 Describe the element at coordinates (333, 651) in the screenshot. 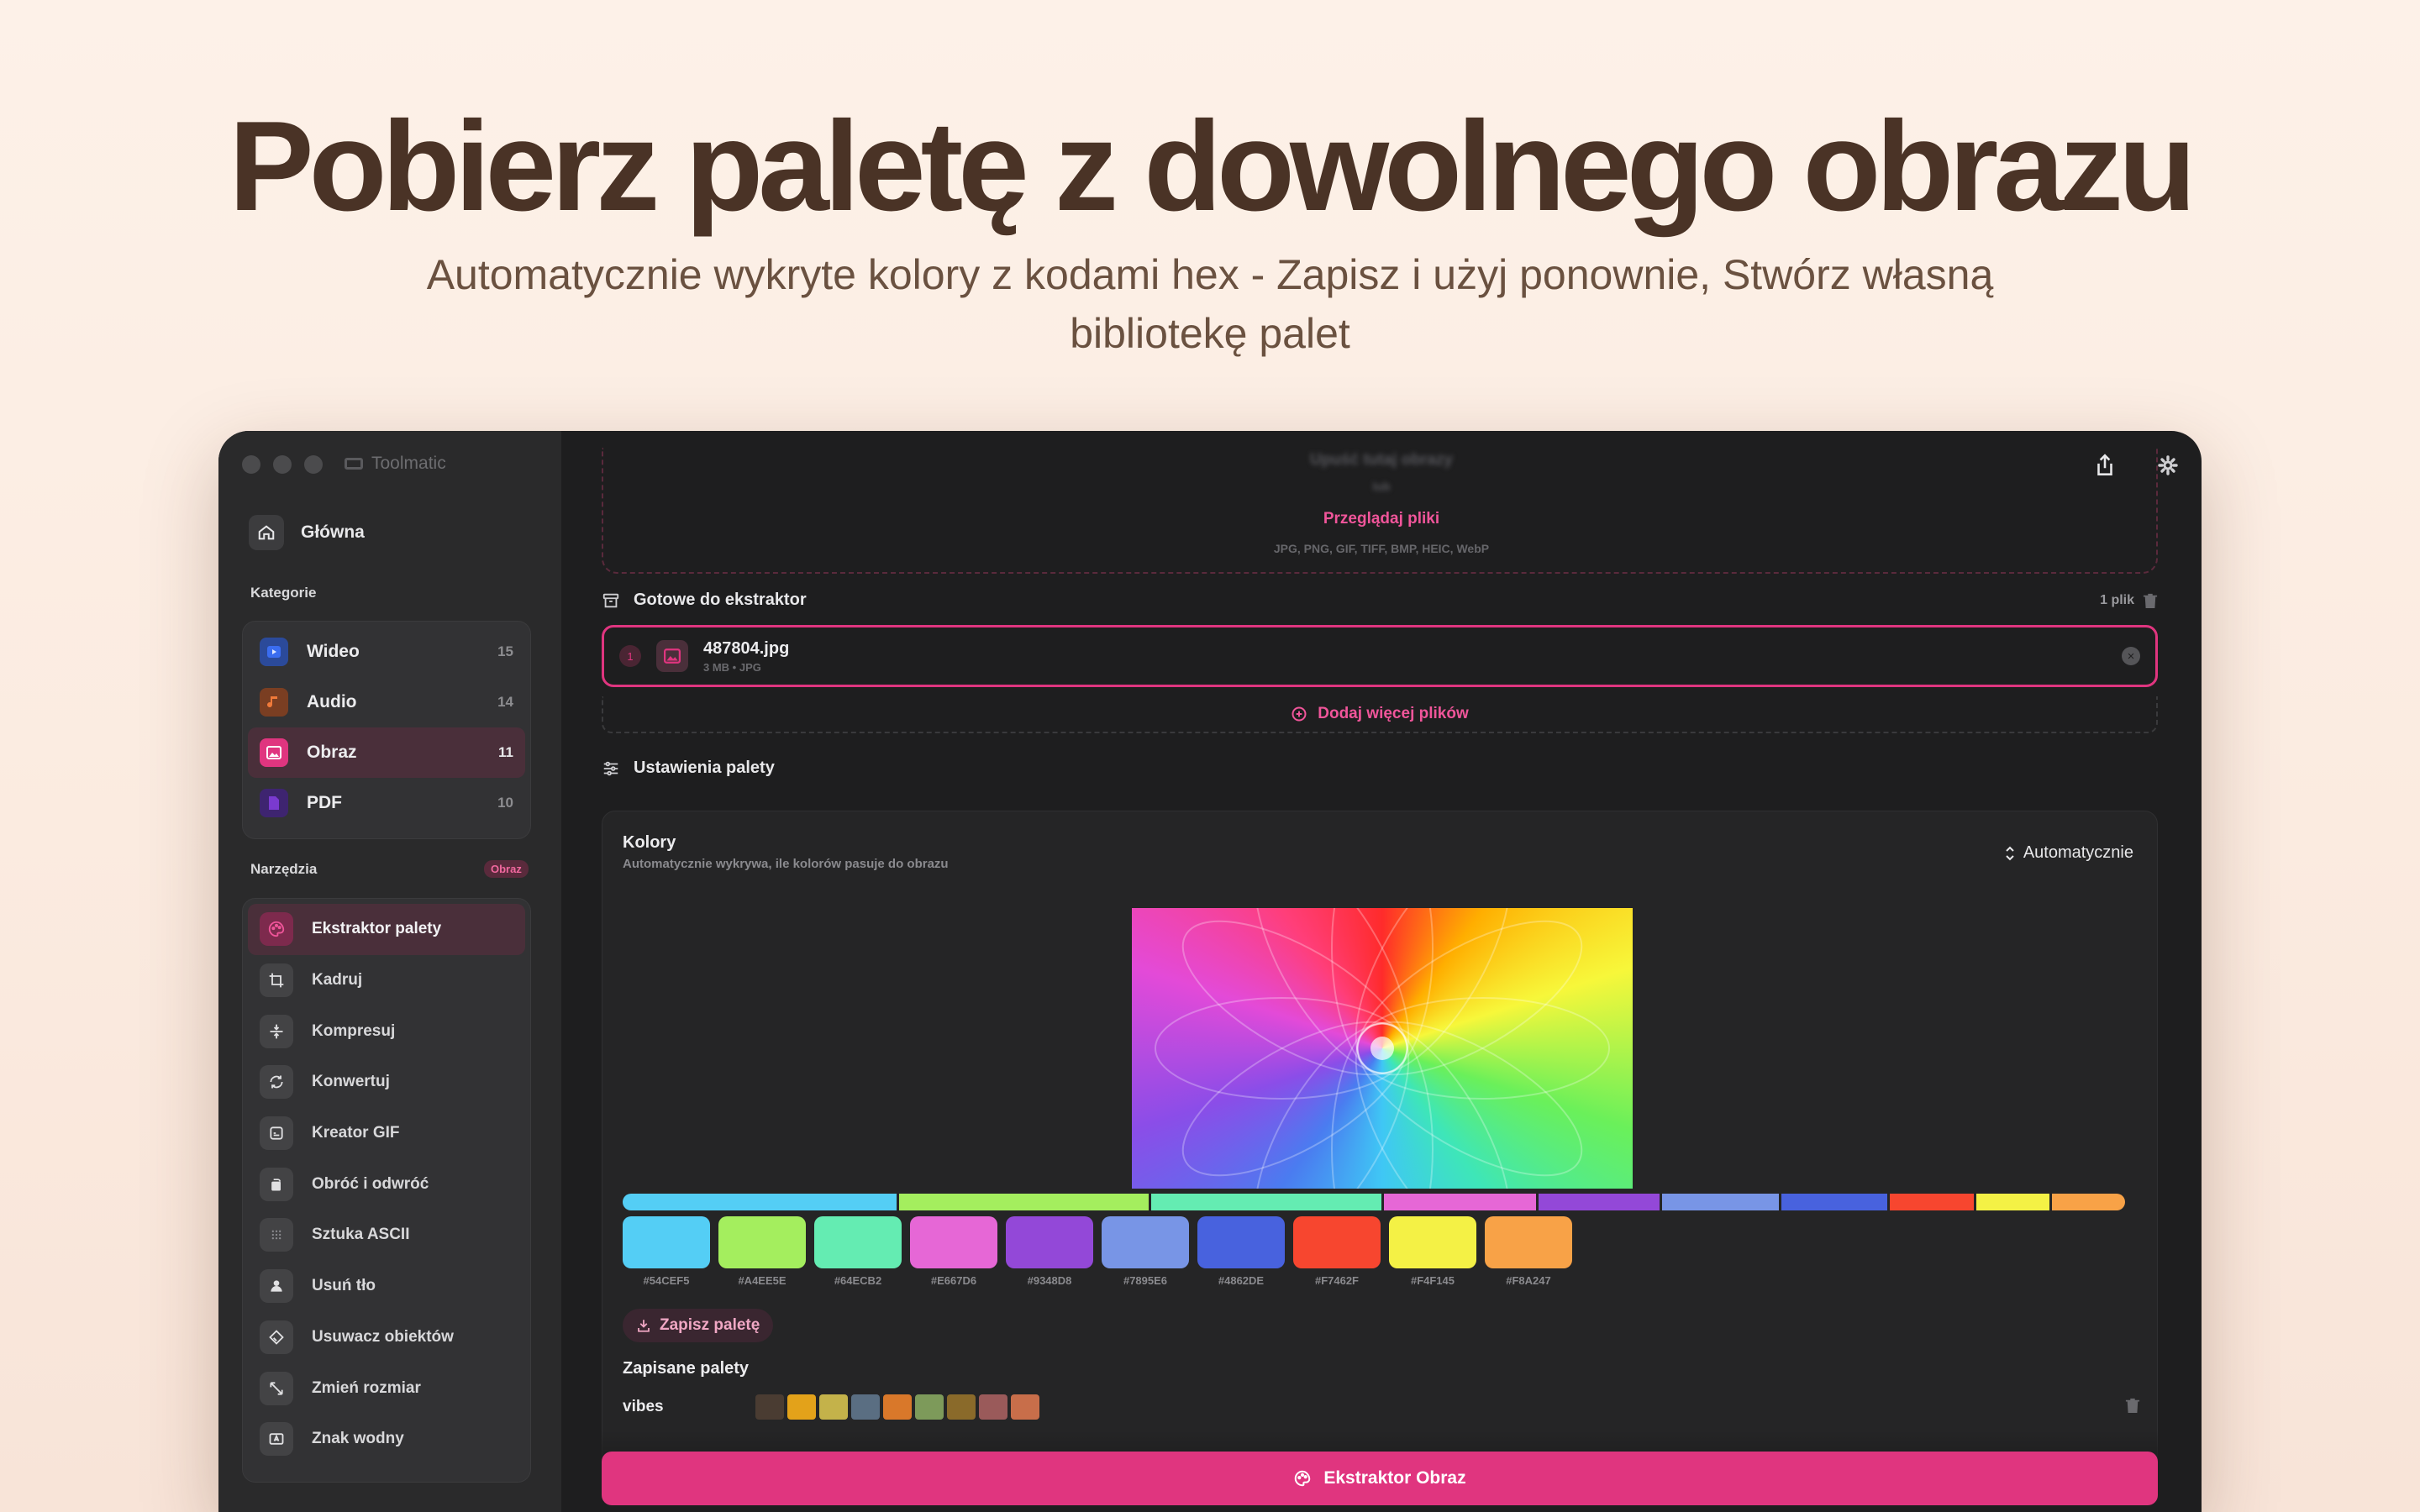

I see `category-label: Wideo` at that location.